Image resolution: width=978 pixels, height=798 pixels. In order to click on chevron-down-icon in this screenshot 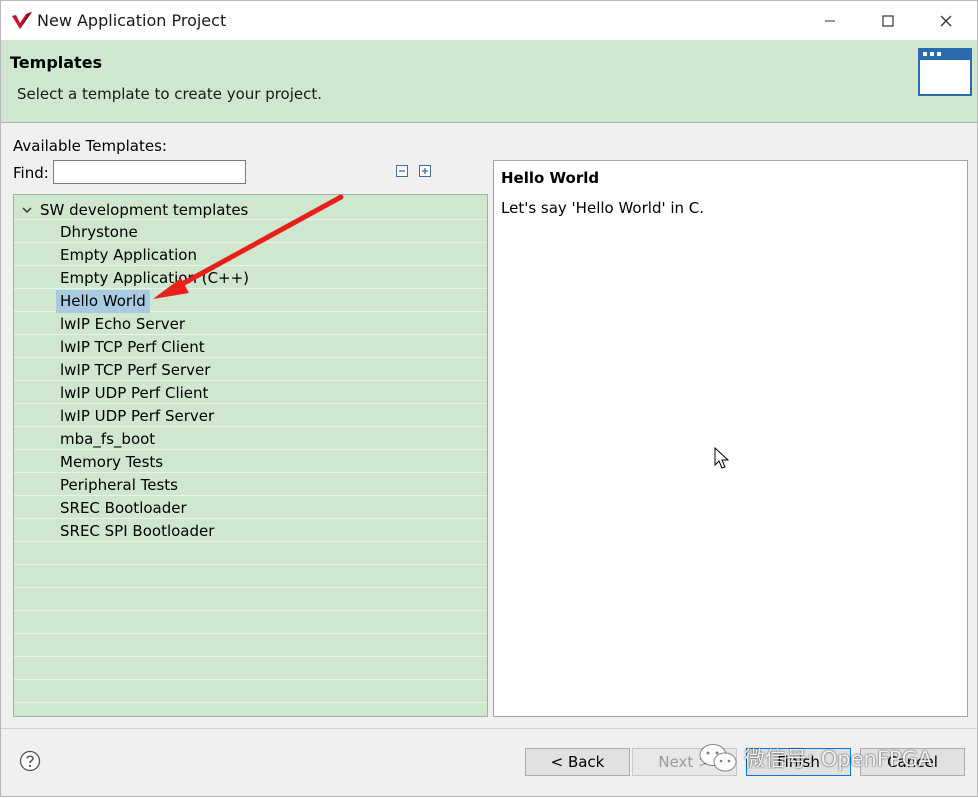, I will do `click(27, 210)`.